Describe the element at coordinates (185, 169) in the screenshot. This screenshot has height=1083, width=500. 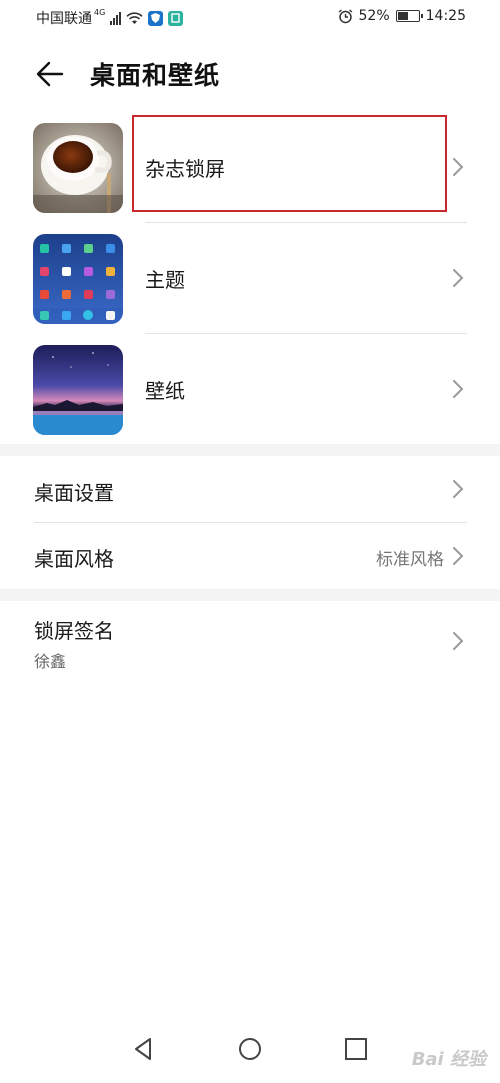
I see `magazine-lockscreen-label: 杂志锁屏` at that location.